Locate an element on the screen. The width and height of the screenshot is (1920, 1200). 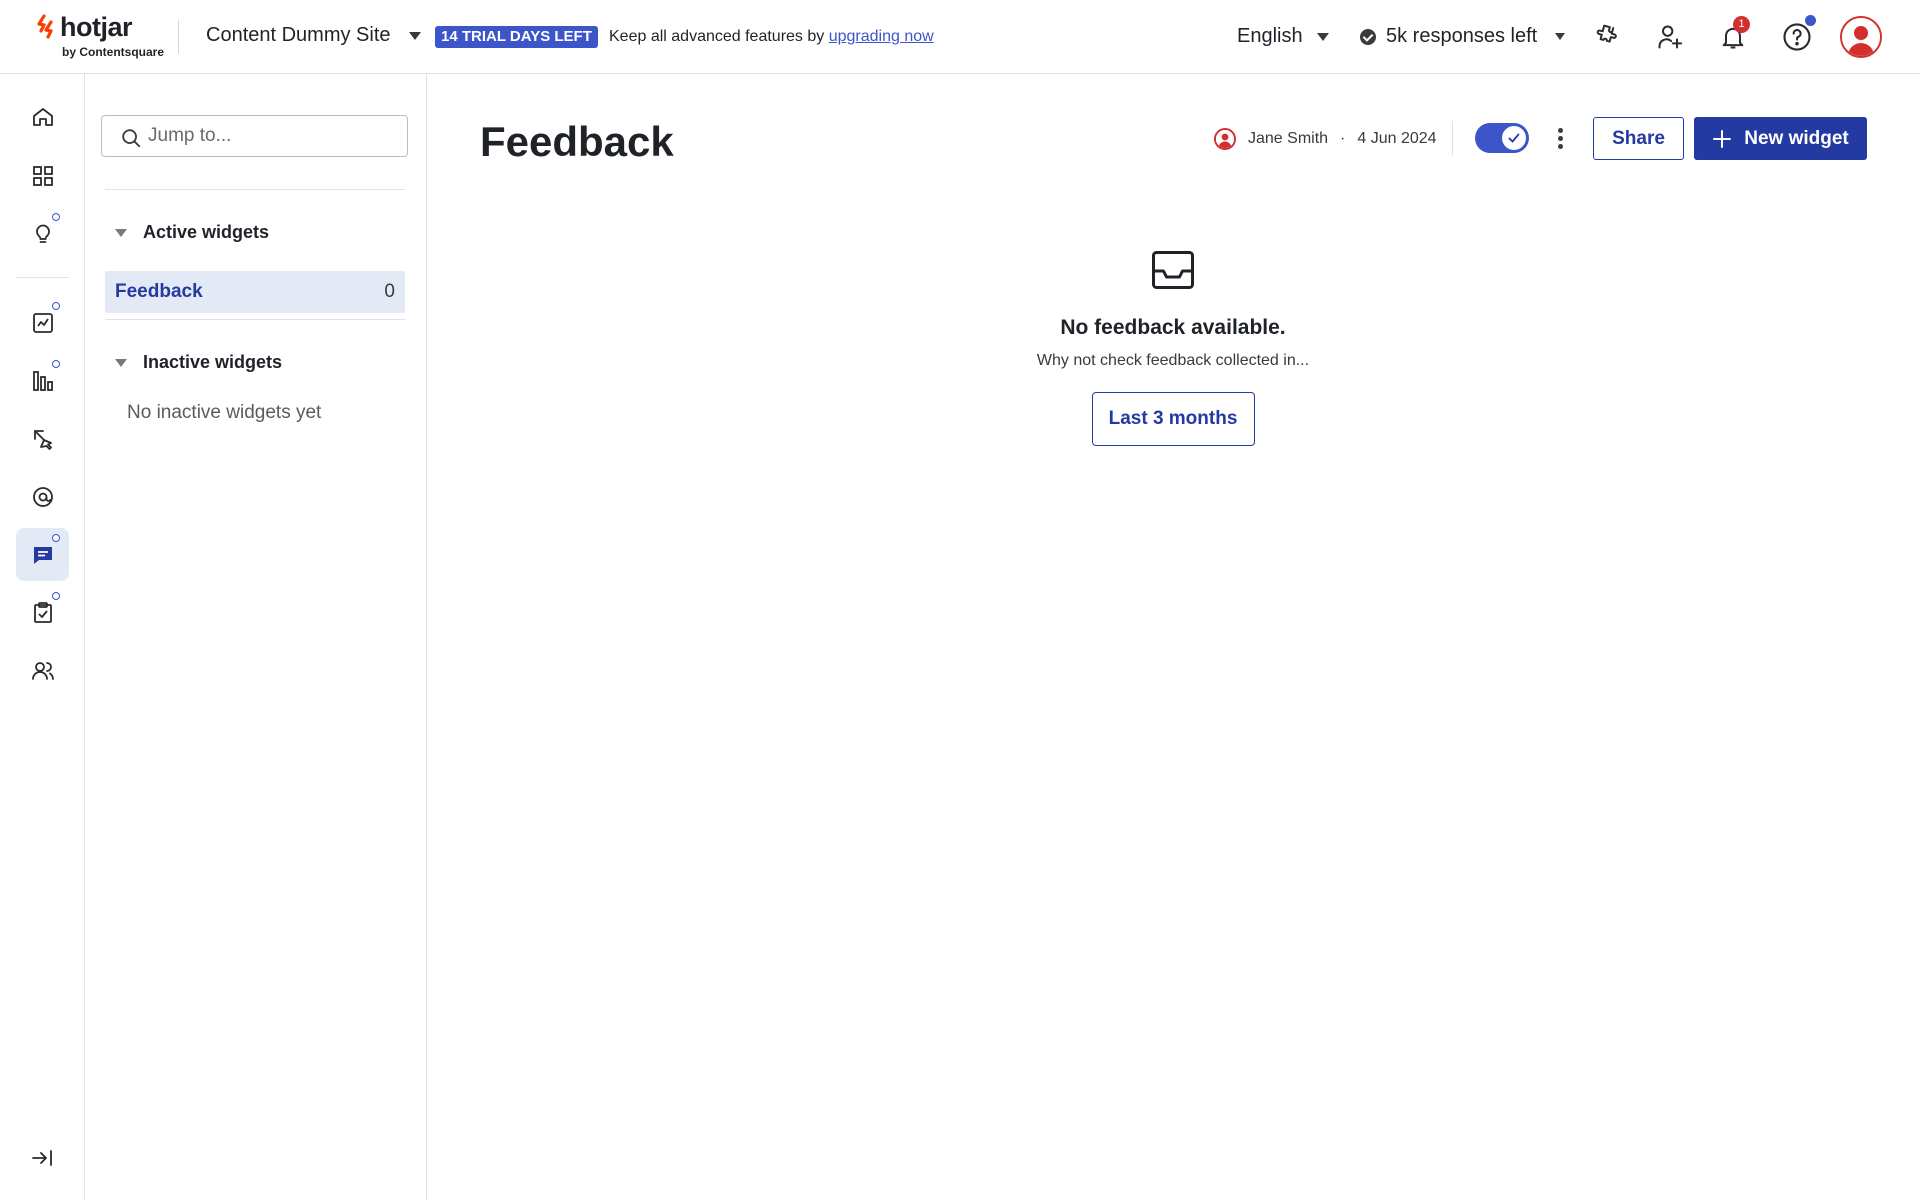
hotjar-logo-mark-icon is located at coordinates (45, 26).